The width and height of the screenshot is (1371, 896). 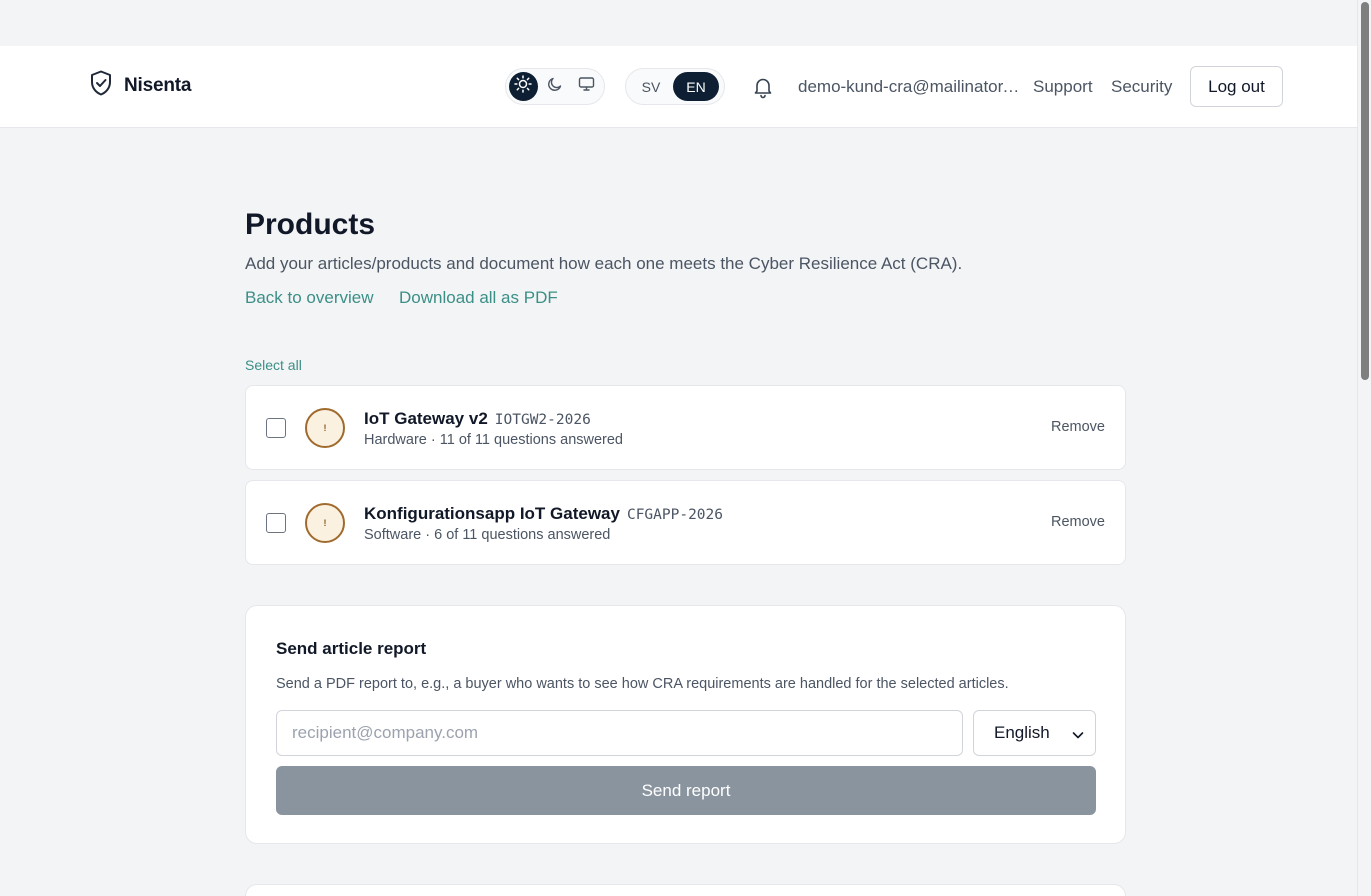 What do you see at coordinates (1236, 86) in the screenshot?
I see `logout-button: Log out` at bounding box center [1236, 86].